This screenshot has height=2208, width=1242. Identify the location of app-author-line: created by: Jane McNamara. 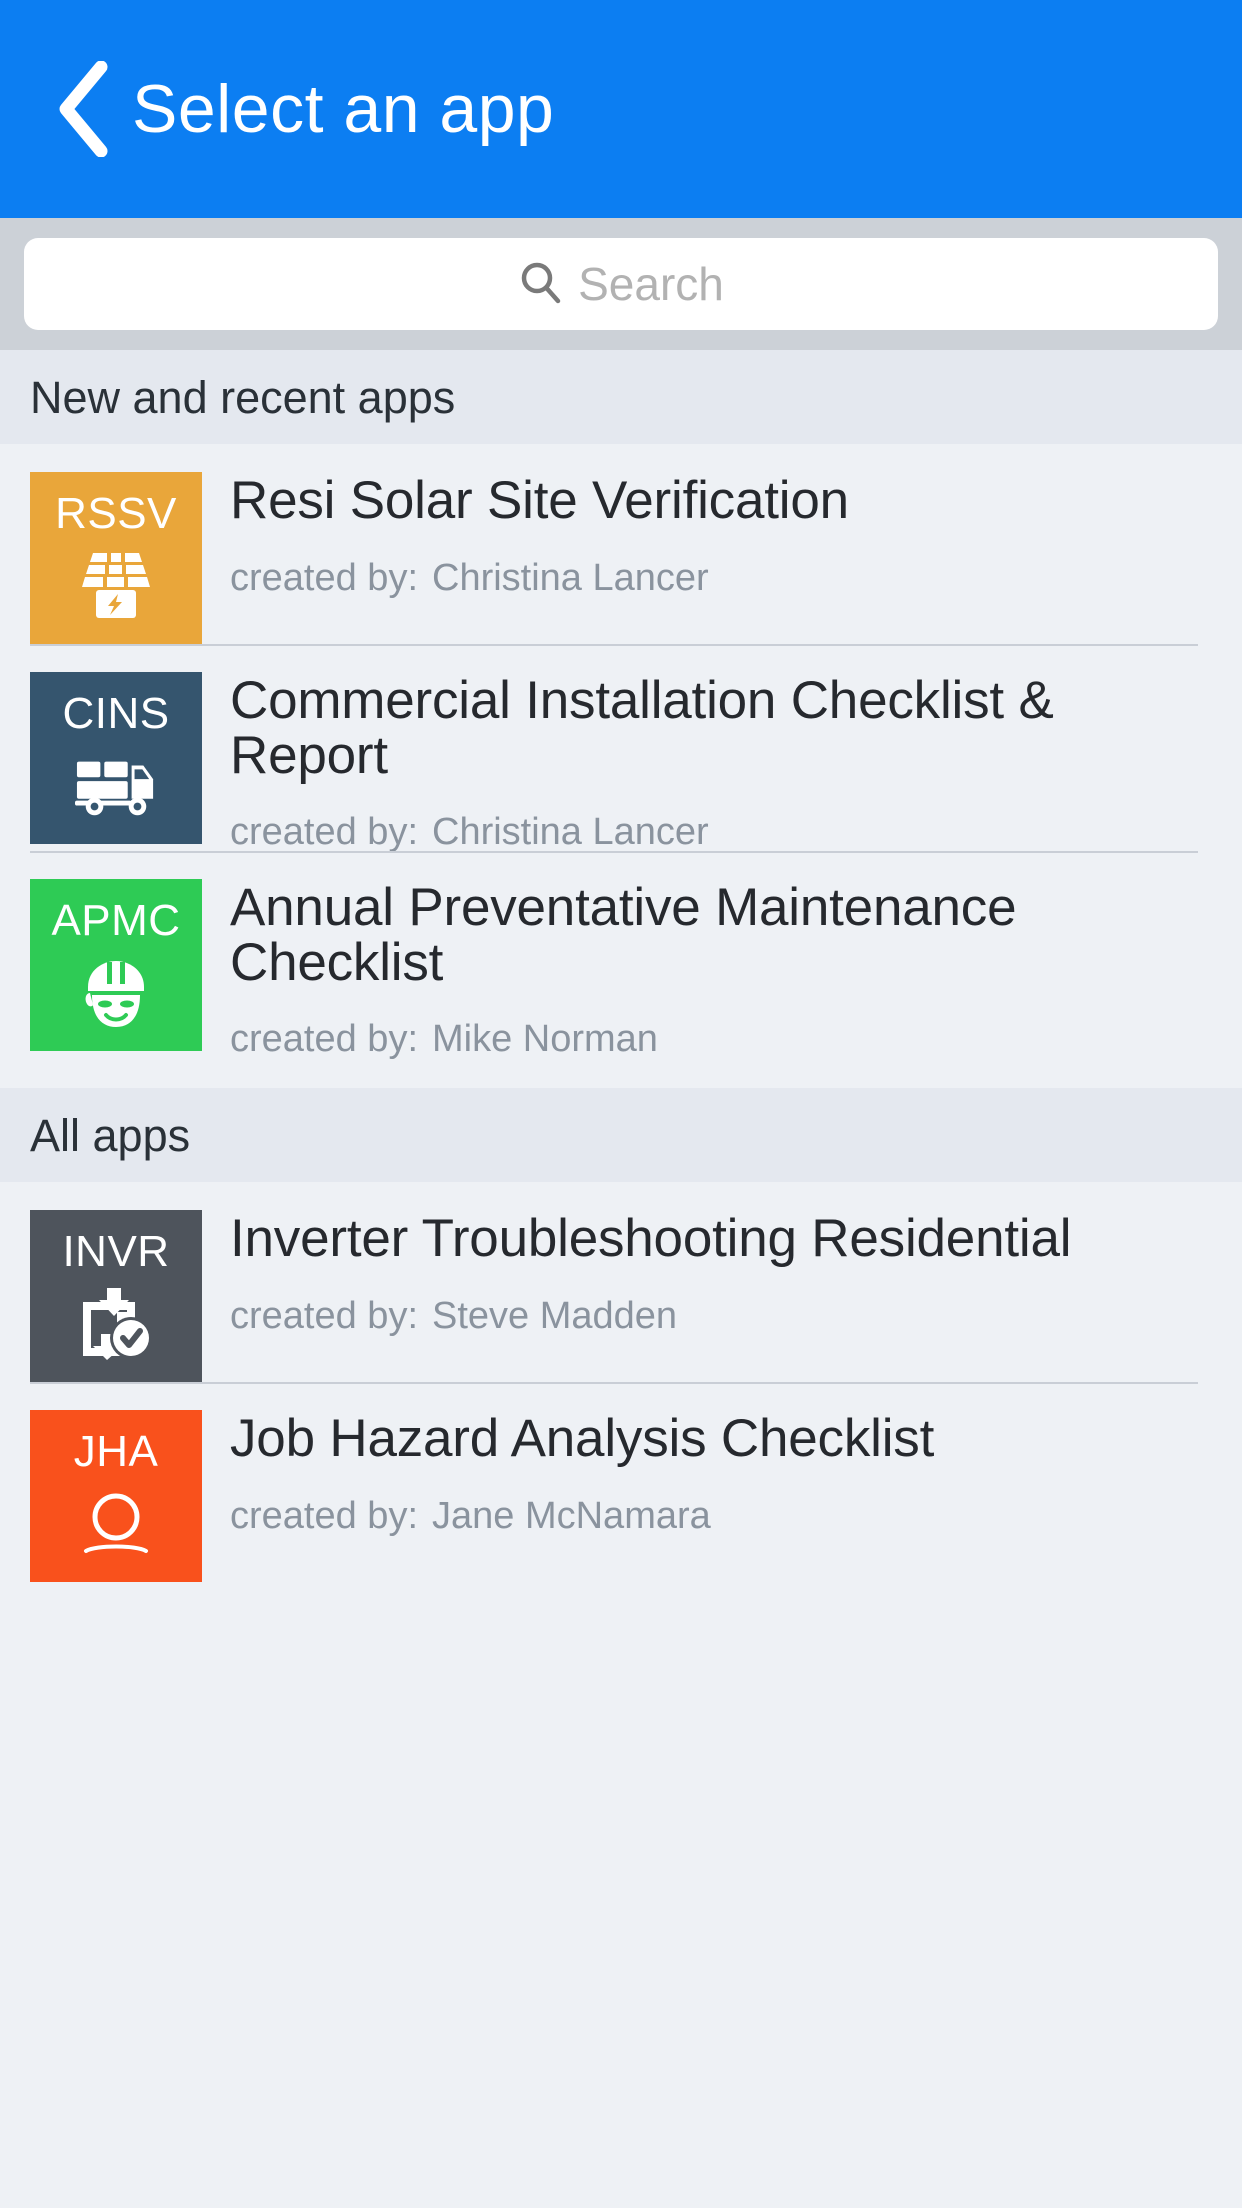
(721, 1516).